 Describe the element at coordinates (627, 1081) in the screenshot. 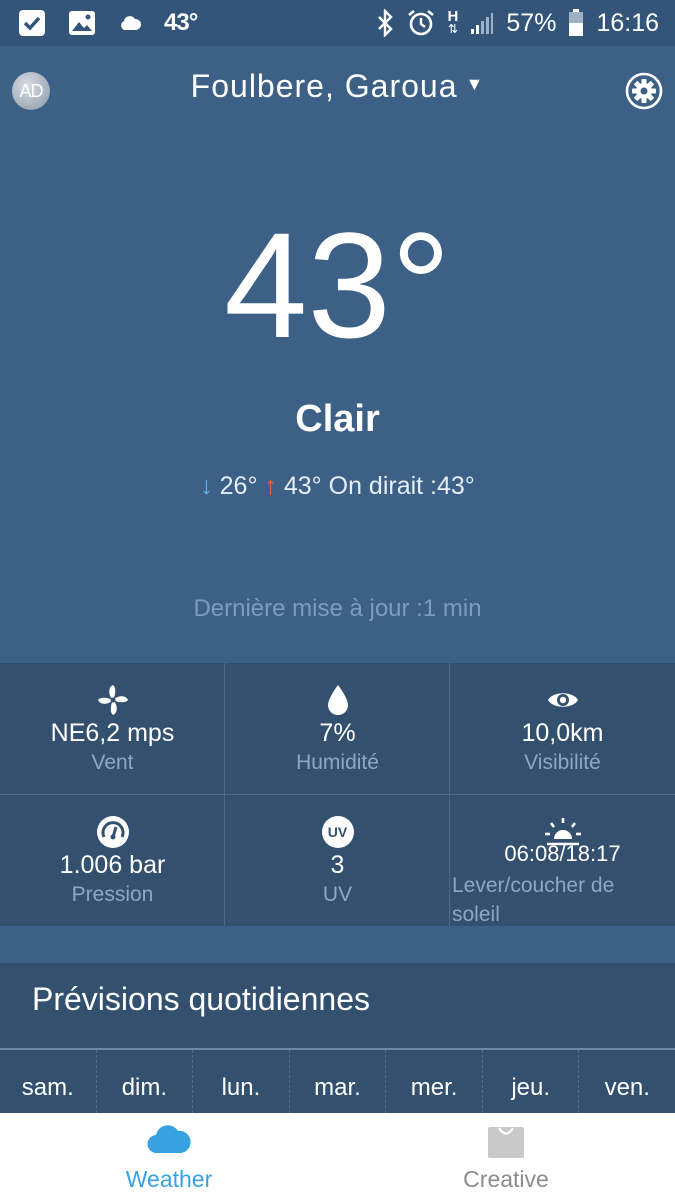

I see `day-label: ven.` at that location.